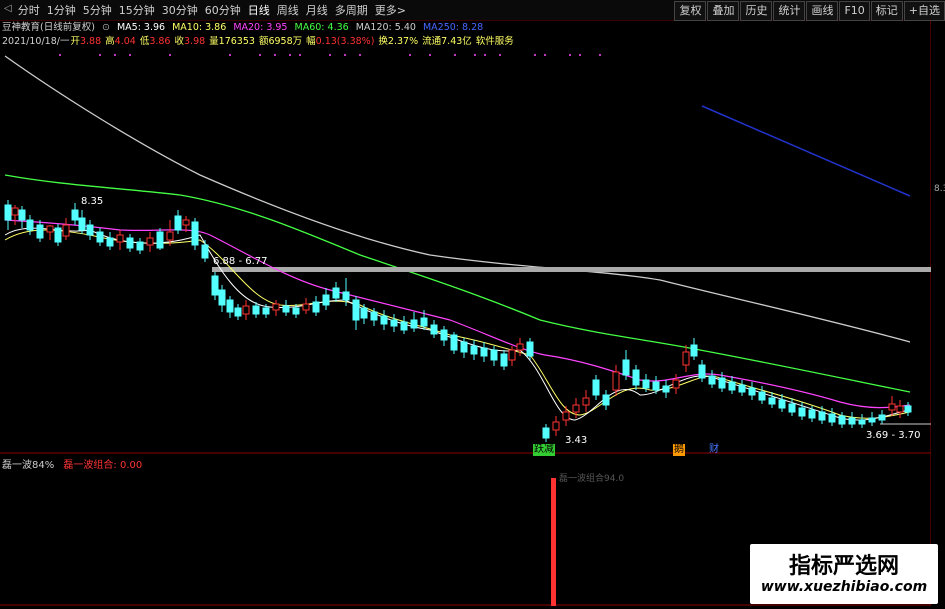  I want to click on overlay-button: 叠加, so click(723, 11).